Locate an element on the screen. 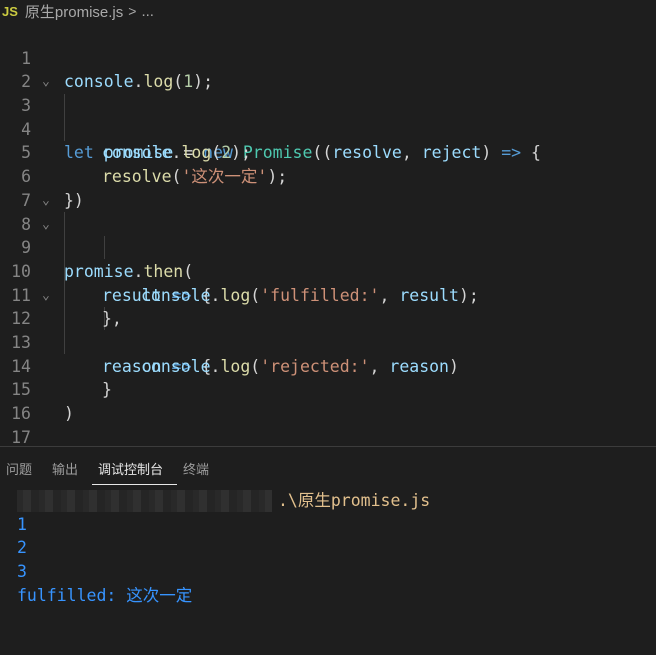  code-line-12: 12 ⌄ reason => { is located at coordinates (328, 330).